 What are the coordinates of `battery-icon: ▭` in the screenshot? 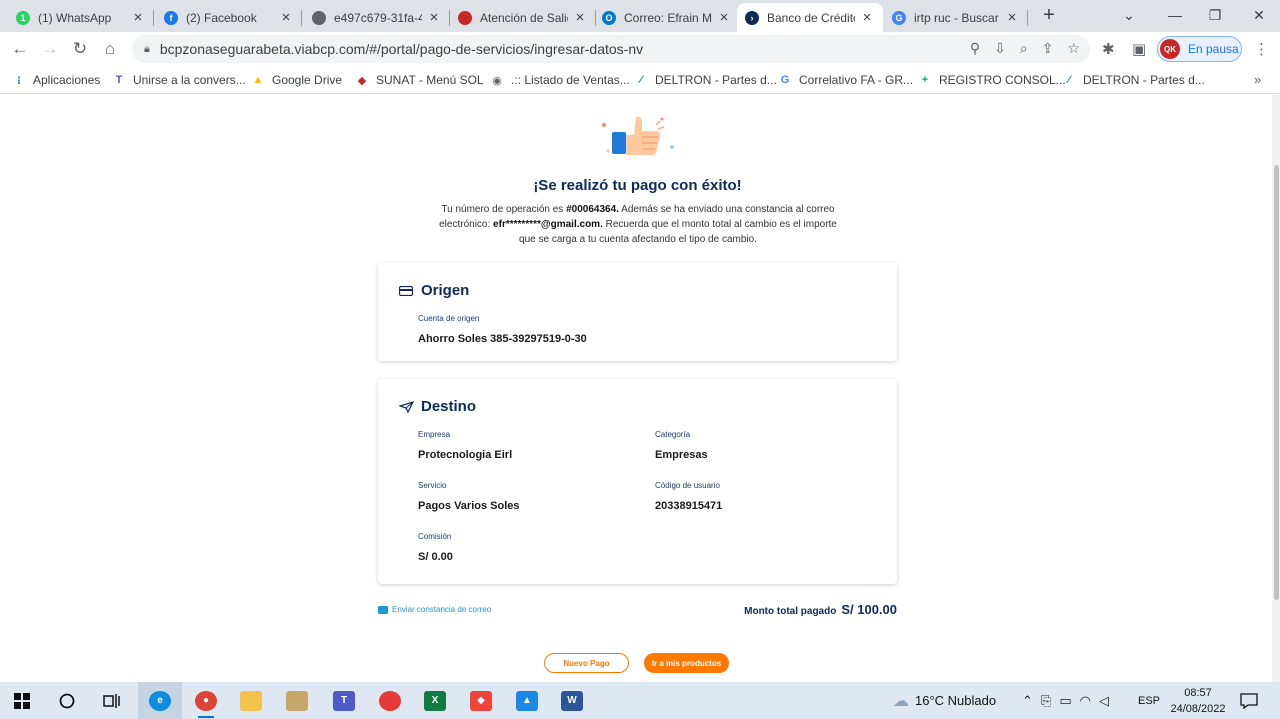 It's located at (1065, 701).